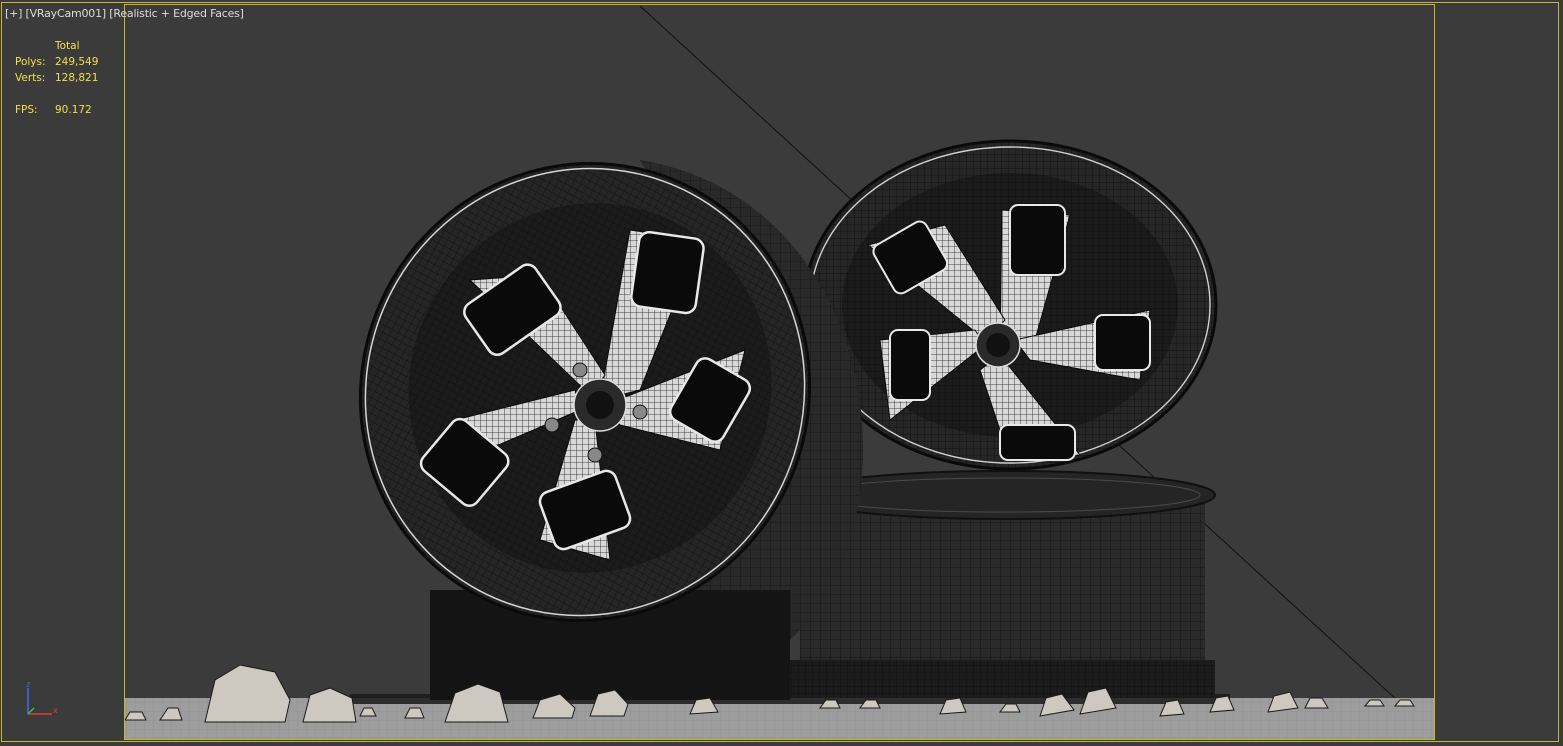  I want to click on shading-mode-selector: [Realistic + Edged Faces], so click(176, 13).